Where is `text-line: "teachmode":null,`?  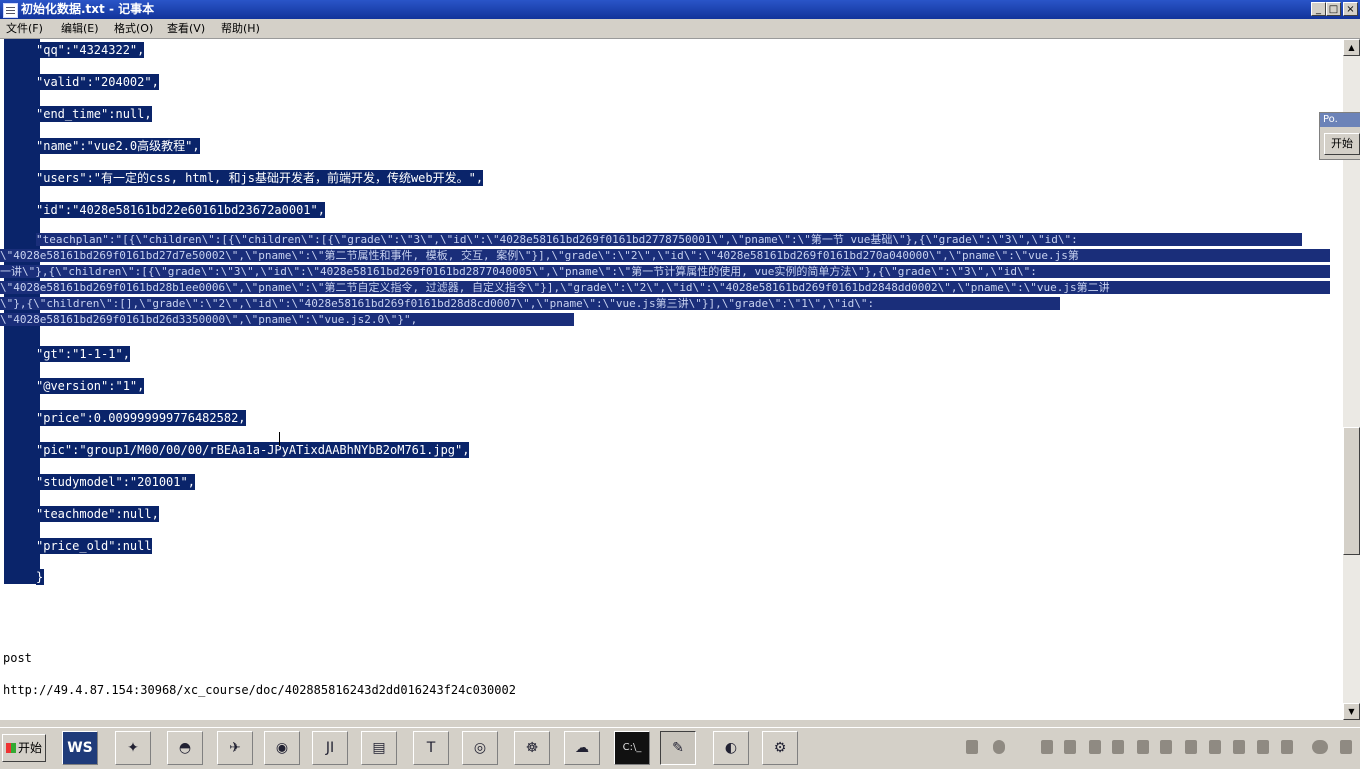 text-line: "teachmode":null, is located at coordinates (97, 514).